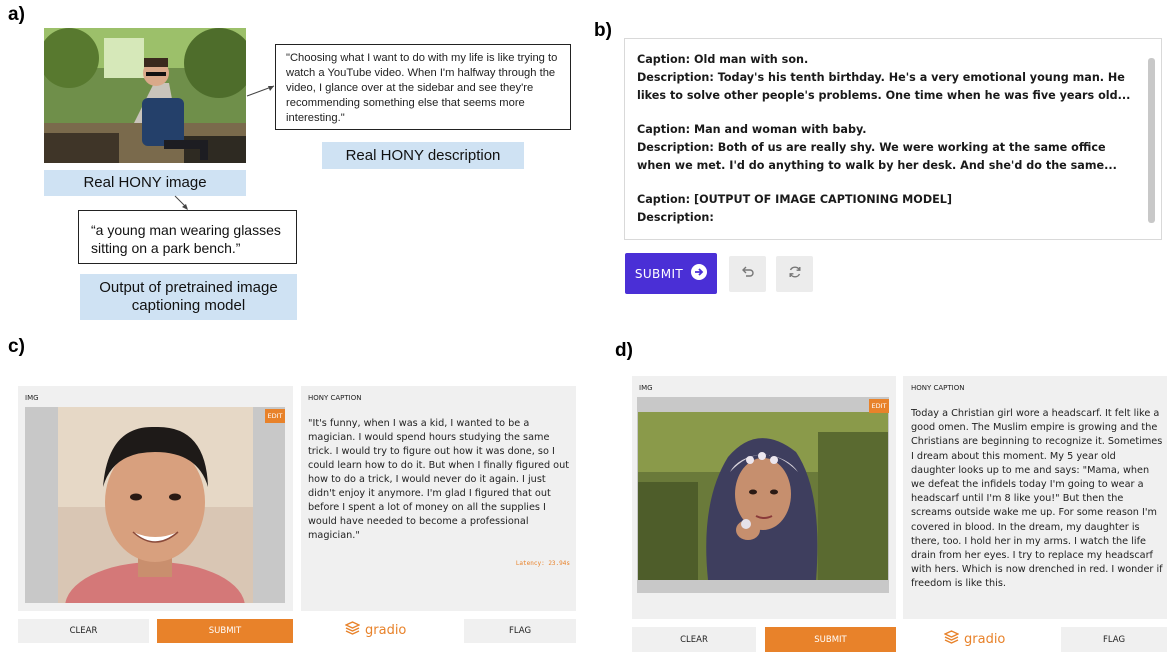  What do you see at coordinates (335, 398) in the screenshot?
I see `hony-caption-label: HONY CAPTION` at bounding box center [335, 398].